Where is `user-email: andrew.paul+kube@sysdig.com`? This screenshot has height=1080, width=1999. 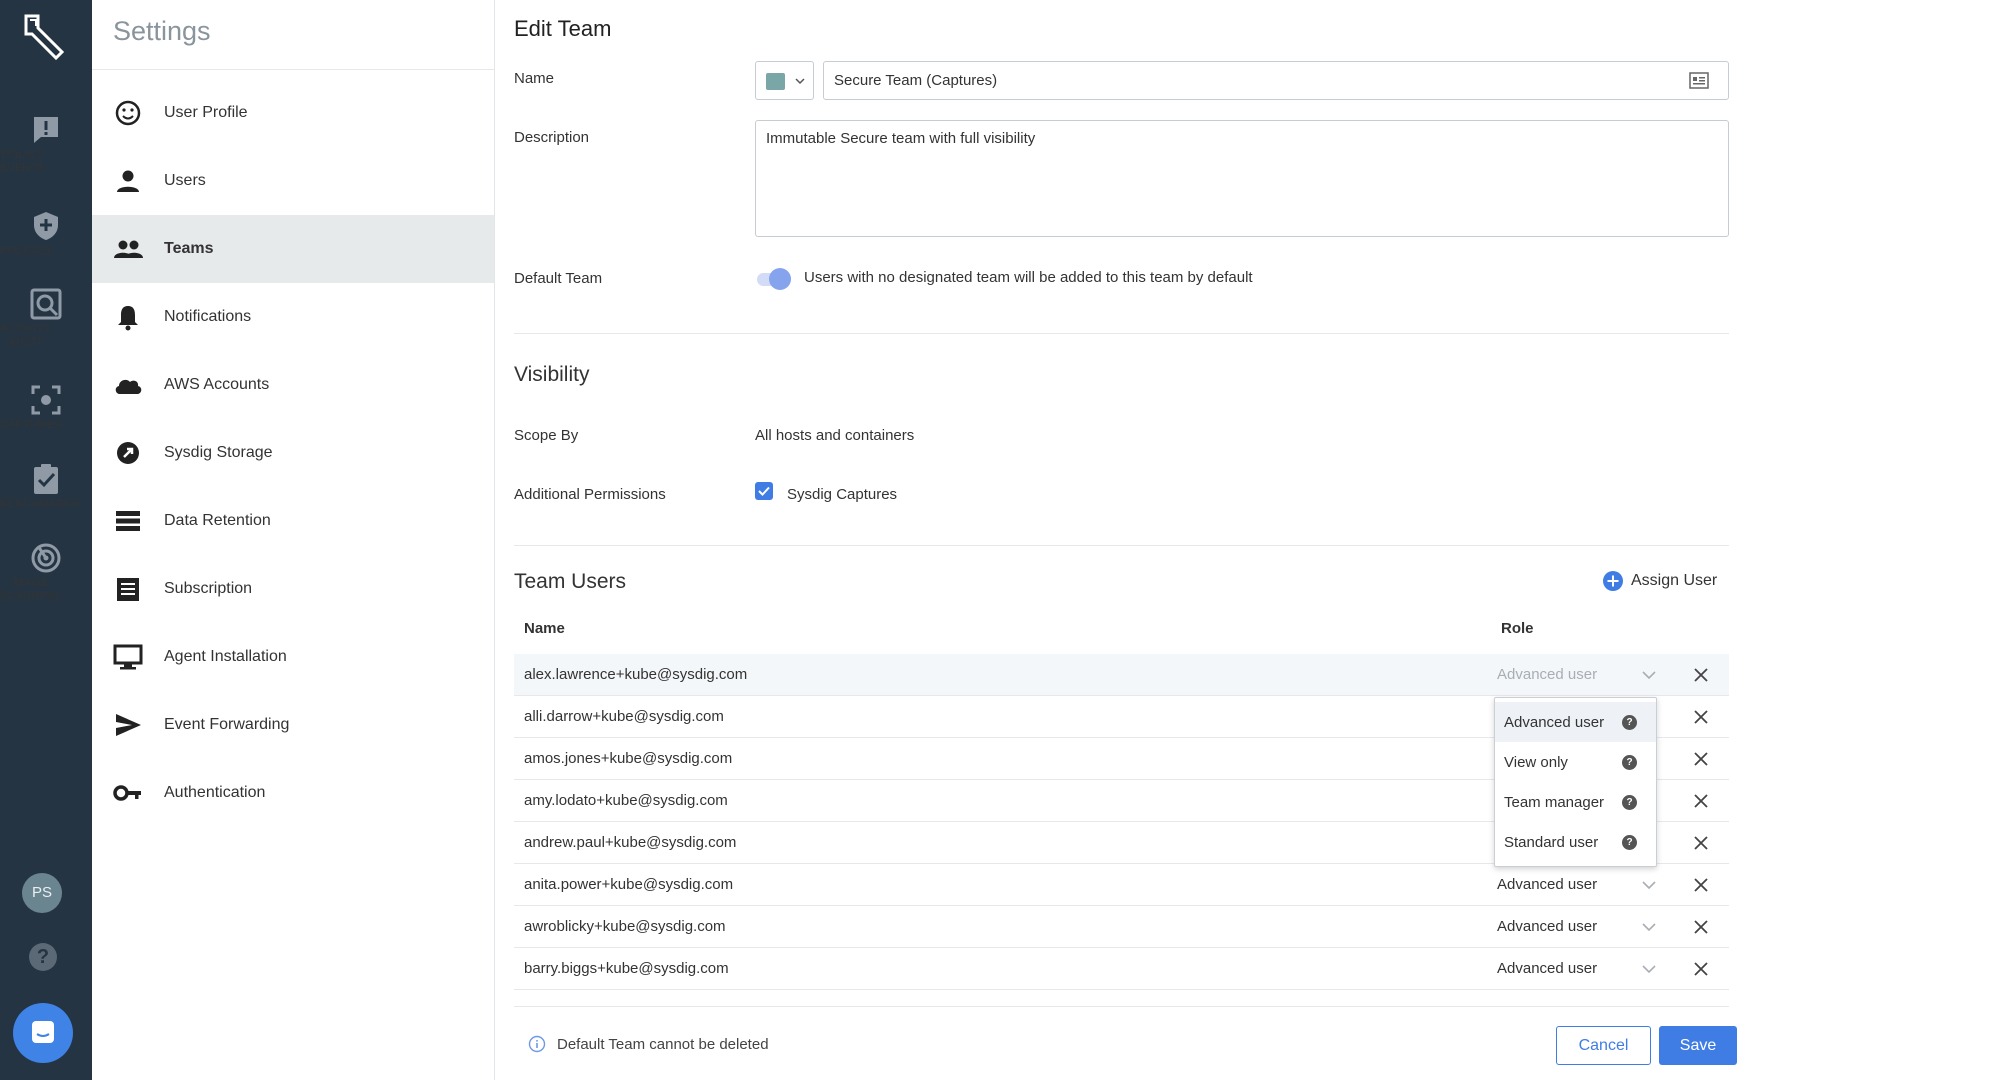
user-email: andrew.paul+kube@sysdig.com is located at coordinates (630, 842).